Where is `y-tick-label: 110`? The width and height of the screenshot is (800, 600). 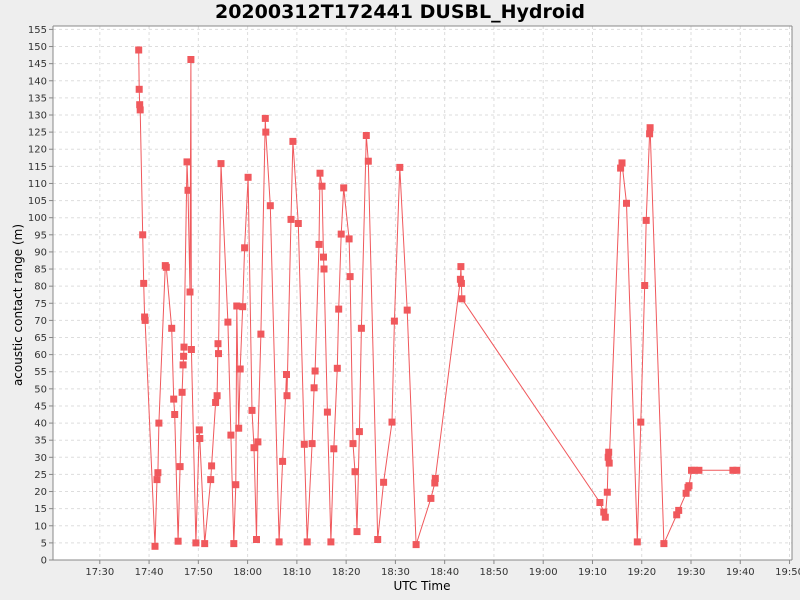 y-tick-label: 110 is located at coordinates (37, 184).